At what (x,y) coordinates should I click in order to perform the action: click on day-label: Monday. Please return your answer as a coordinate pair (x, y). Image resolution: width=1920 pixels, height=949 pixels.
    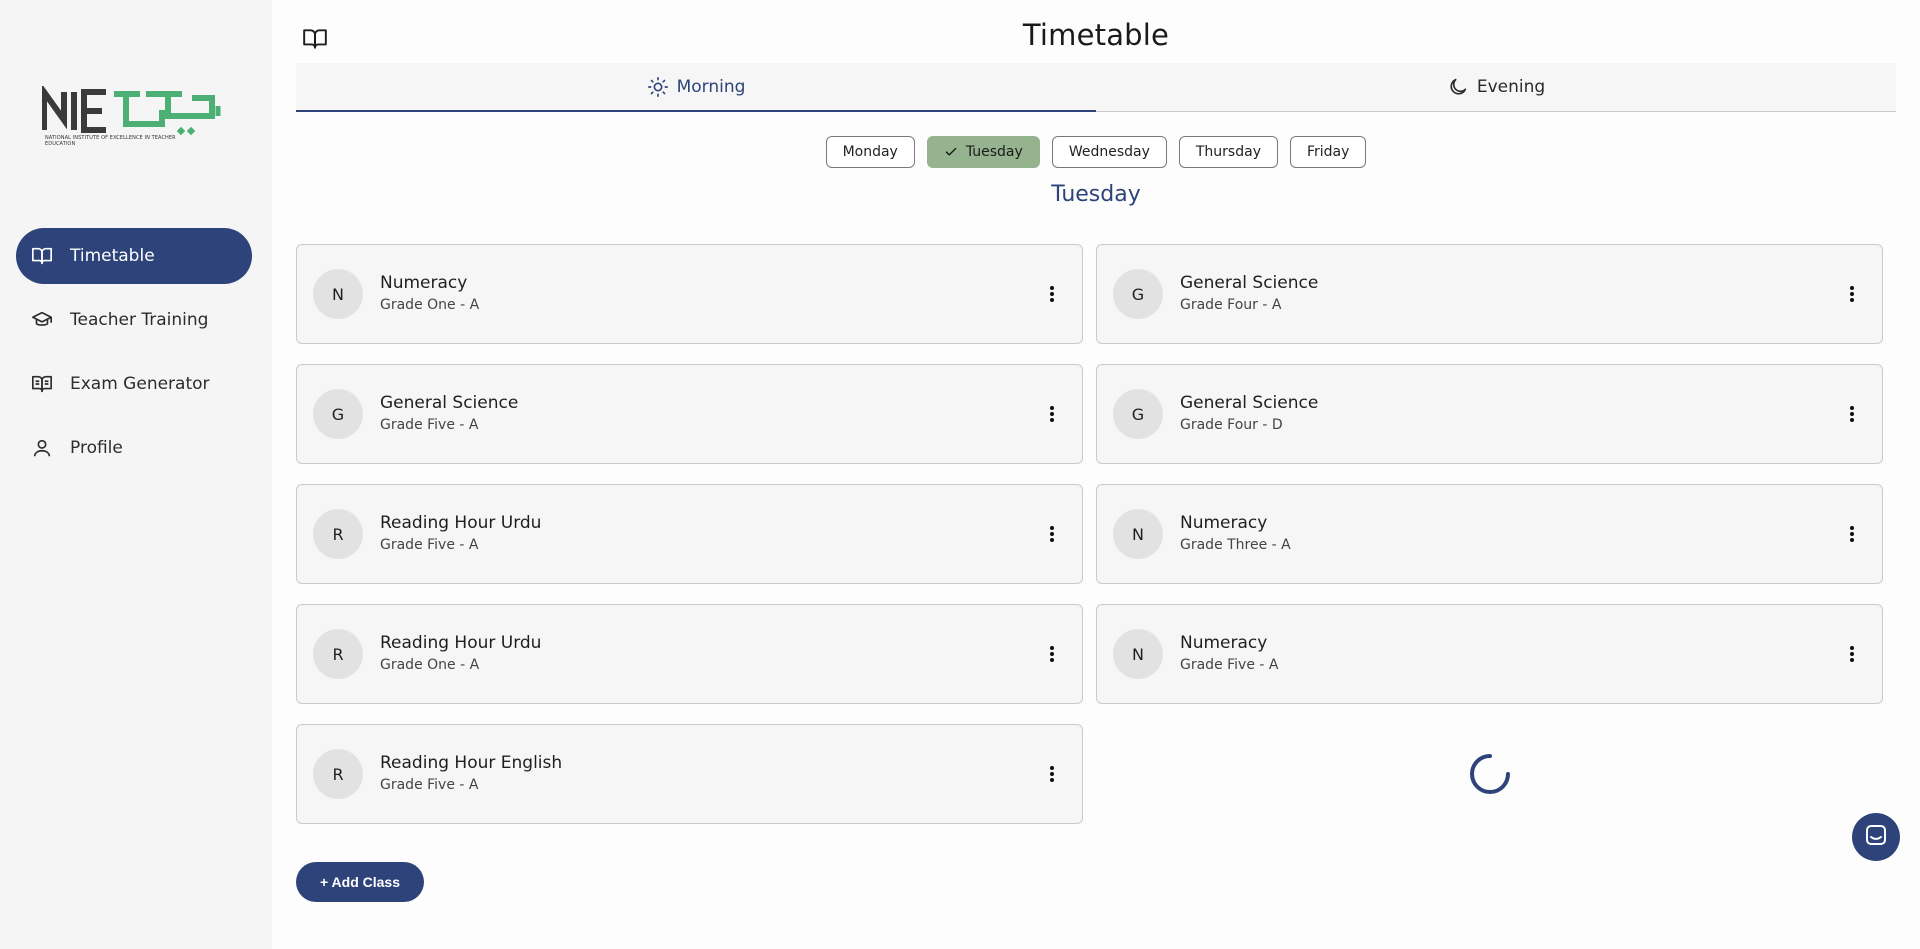
    Looking at the image, I should click on (870, 152).